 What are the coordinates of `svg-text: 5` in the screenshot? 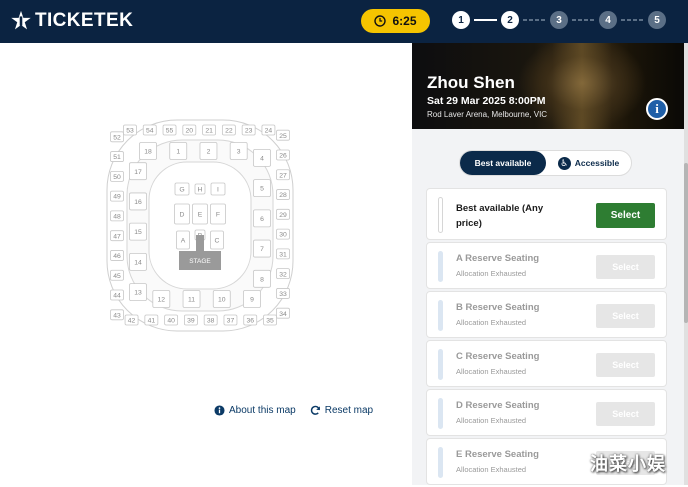 It's located at (262, 189).